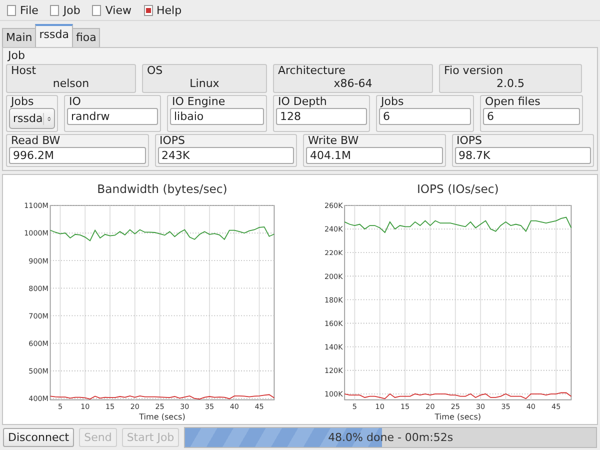 The width and height of the screenshot is (600, 450). What do you see at coordinates (333, 323) in the screenshot?
I see `axis-label: 160K` at bounding box center [333, 323].